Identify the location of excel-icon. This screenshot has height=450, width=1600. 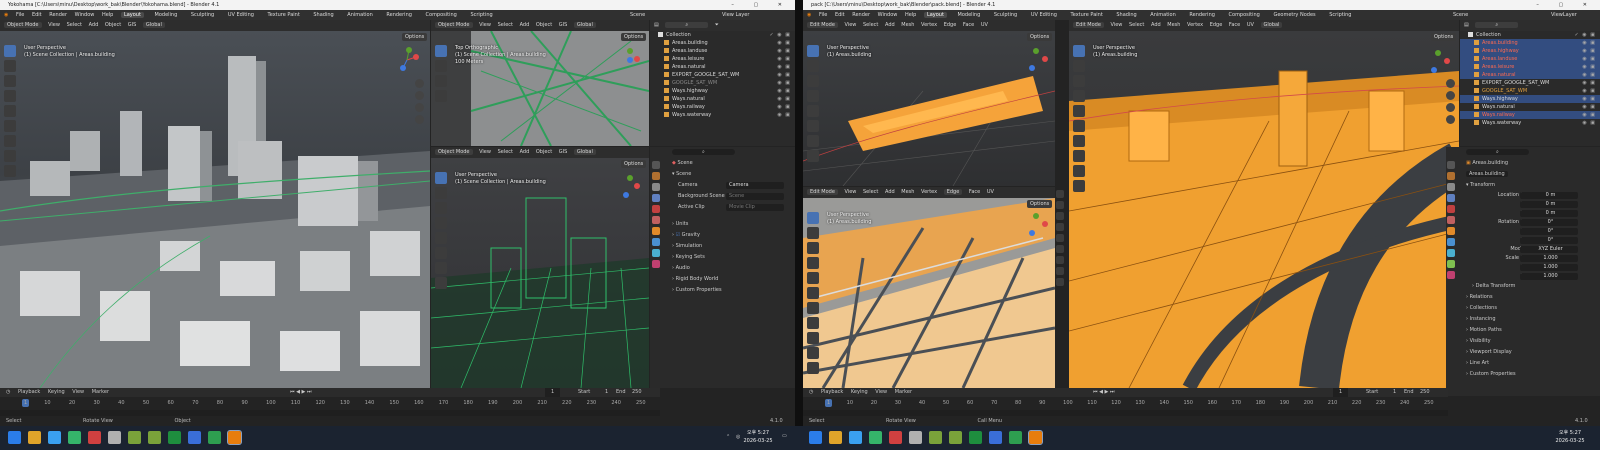
(975, 437).